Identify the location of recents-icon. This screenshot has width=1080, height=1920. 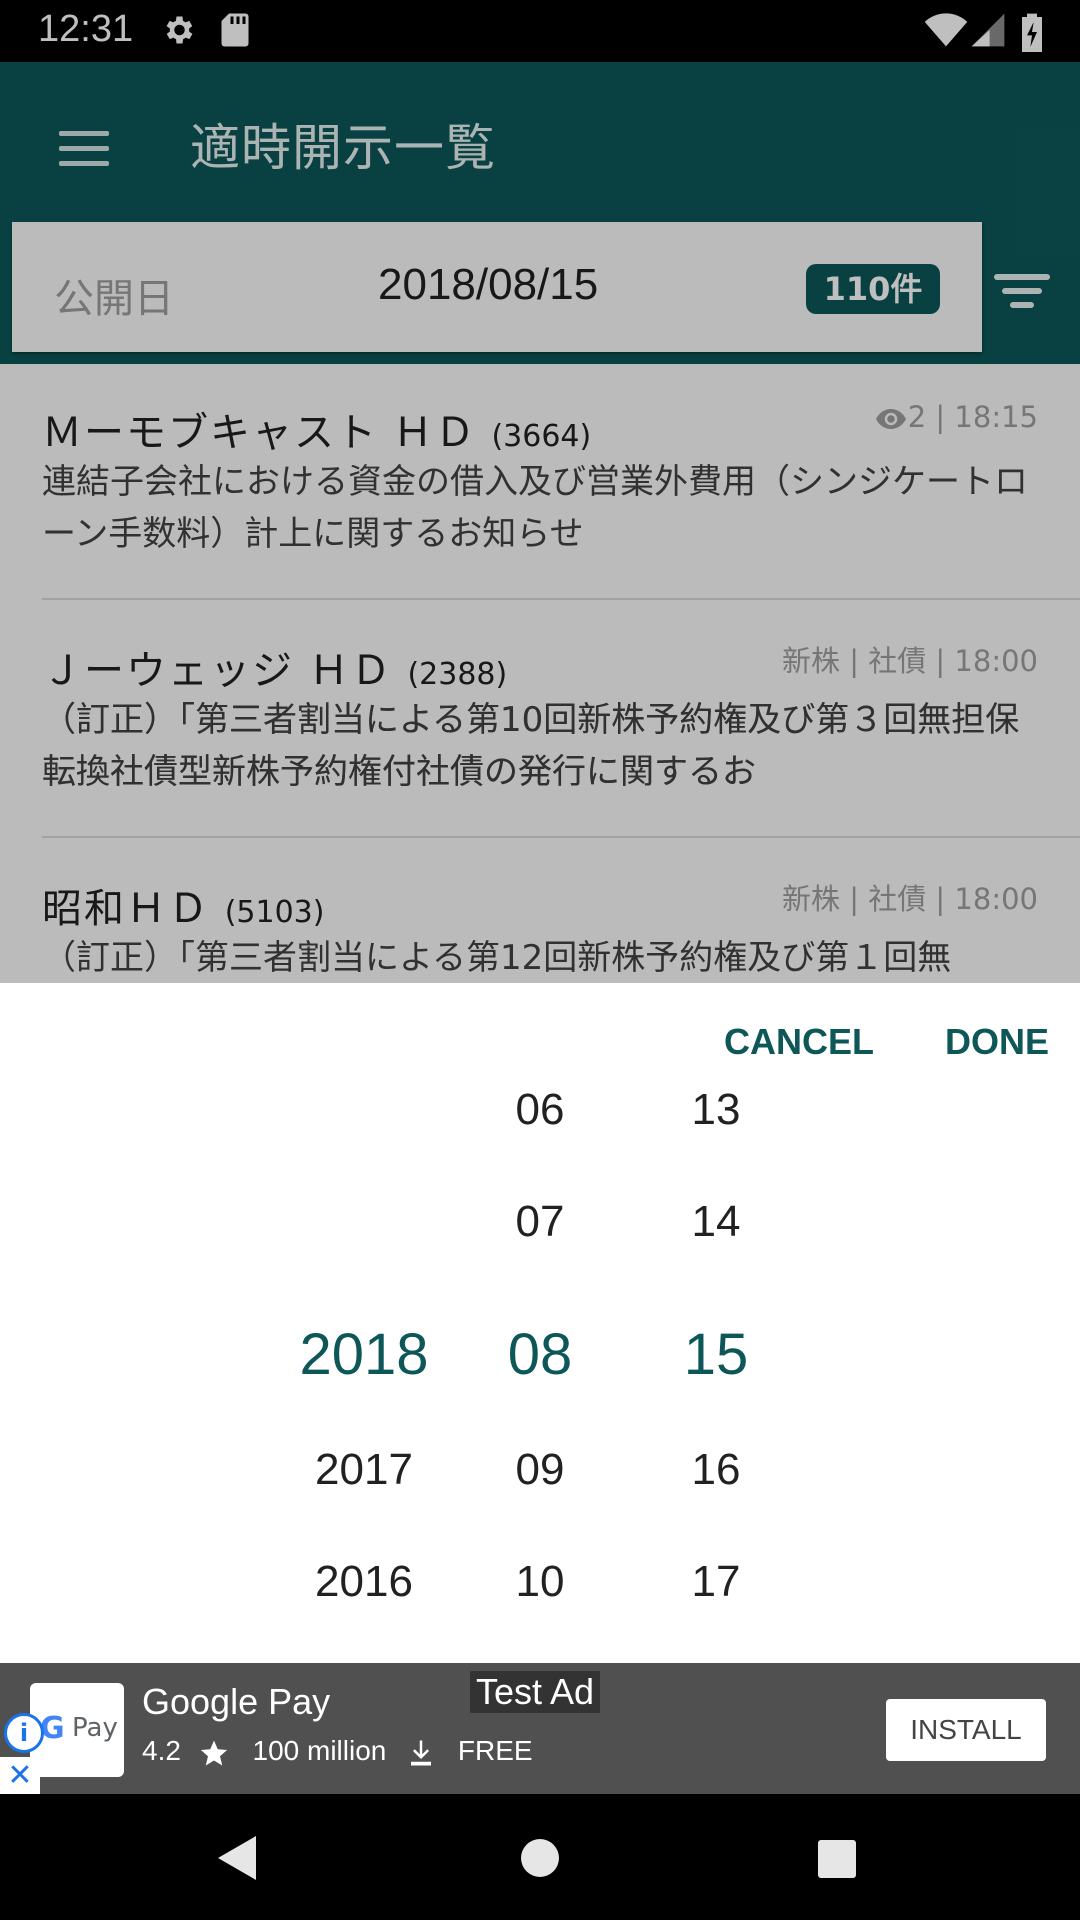
(837, 1859).